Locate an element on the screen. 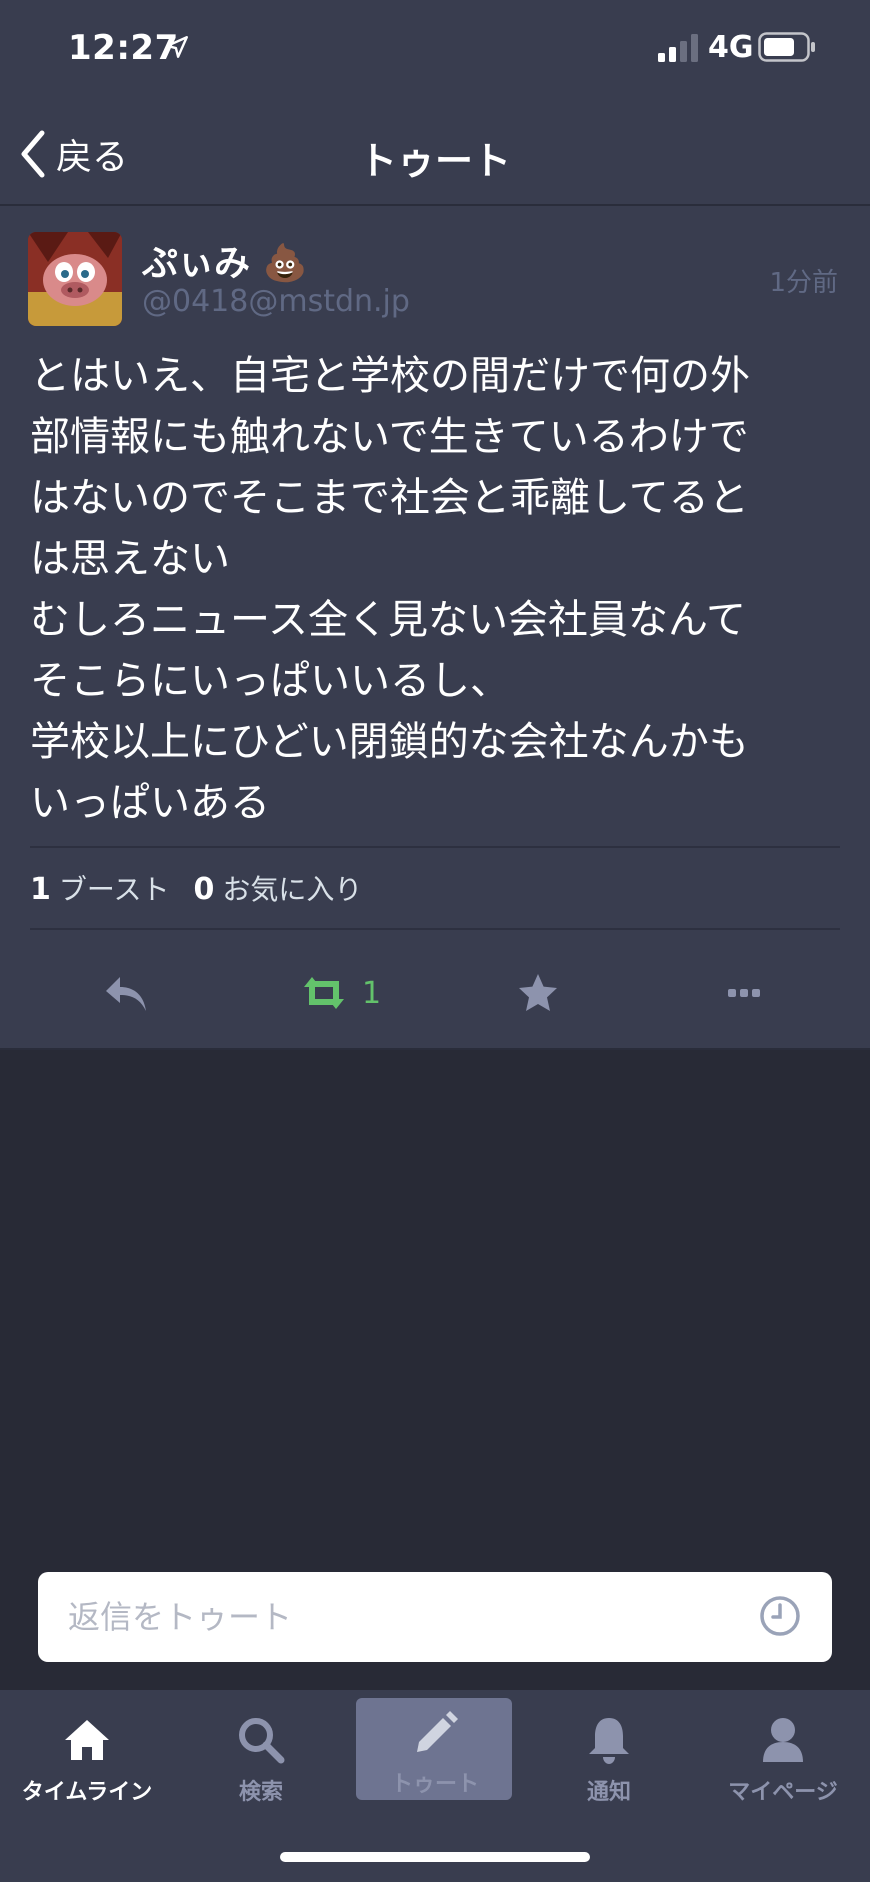 Image resolution: width=870 pixels, height=1882 pixels. tab-label: トゥート is located at coordinates (434, 1784).